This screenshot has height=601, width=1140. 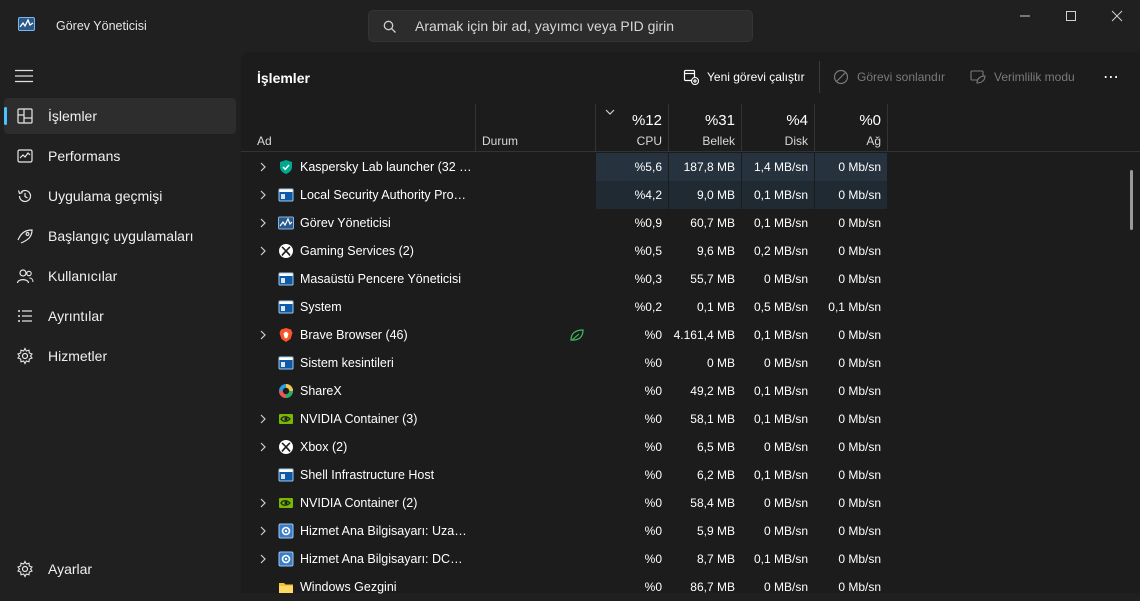 What do you see at coordinates (286, 419) in the screenshot?
I see `nvidia-icon` at bounding box center [286, 419].